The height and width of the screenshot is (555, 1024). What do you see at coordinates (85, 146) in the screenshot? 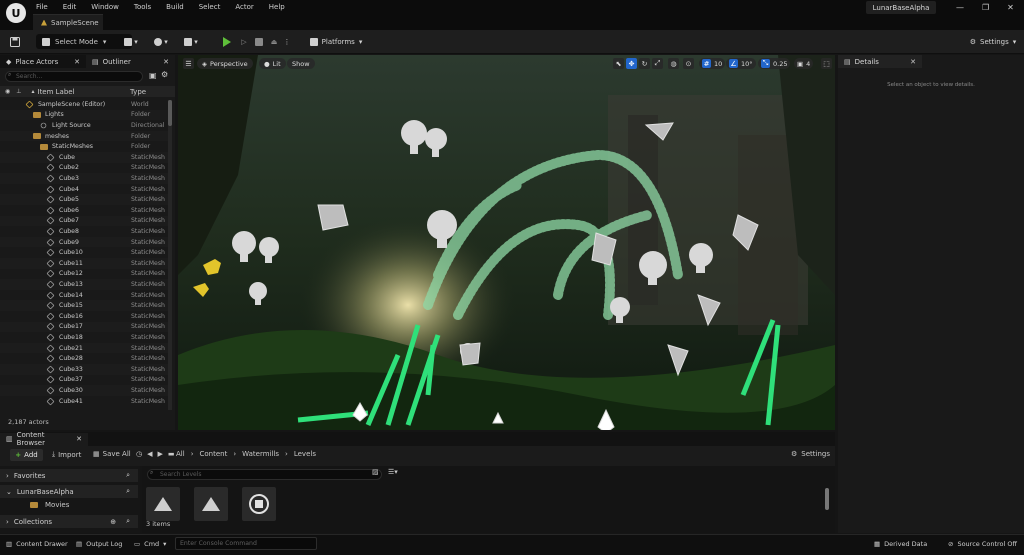
I see `tree-row: StaticMeshes Folder` at bounding box center [85, 146].